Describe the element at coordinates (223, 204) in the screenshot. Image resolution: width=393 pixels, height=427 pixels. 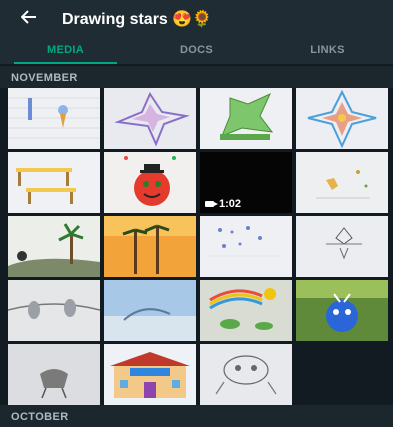
I see `video-duration: 1:02` at that location.